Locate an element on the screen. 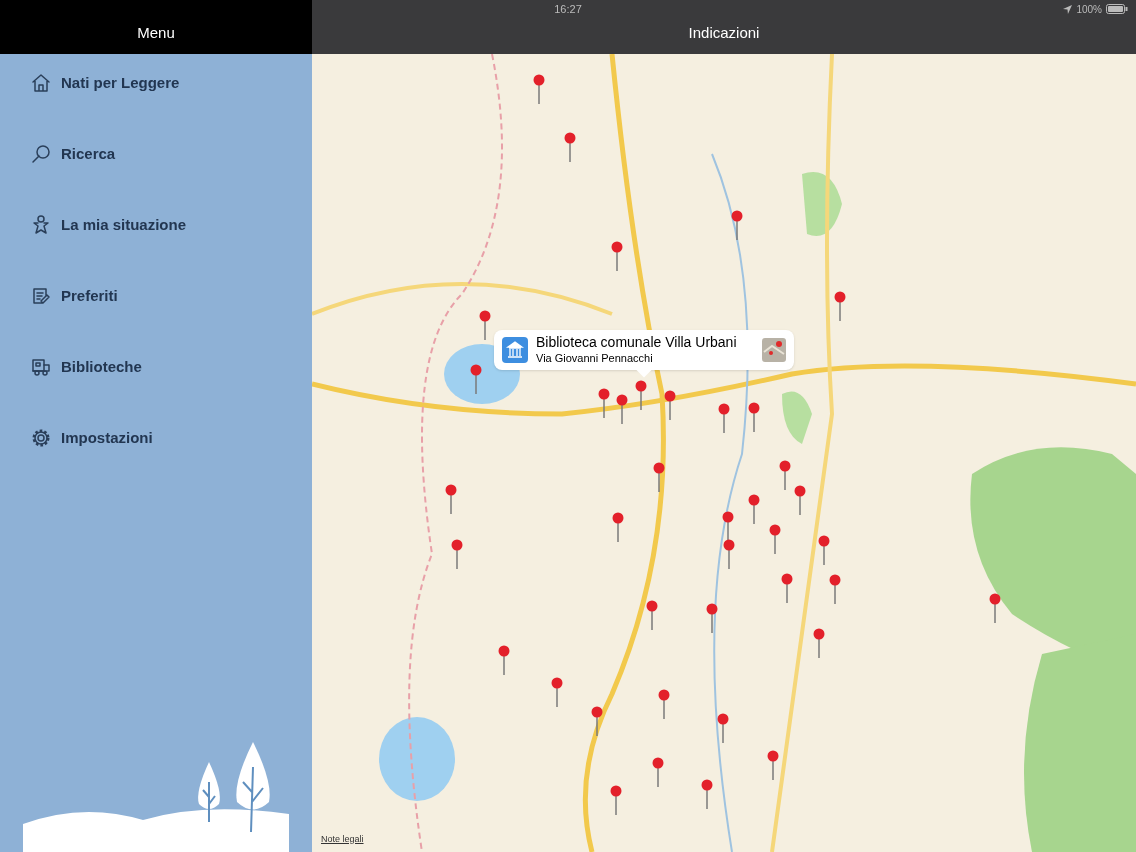 This screenshot has width=1136, height=852. search-icon is located at coordinates (41, 154).